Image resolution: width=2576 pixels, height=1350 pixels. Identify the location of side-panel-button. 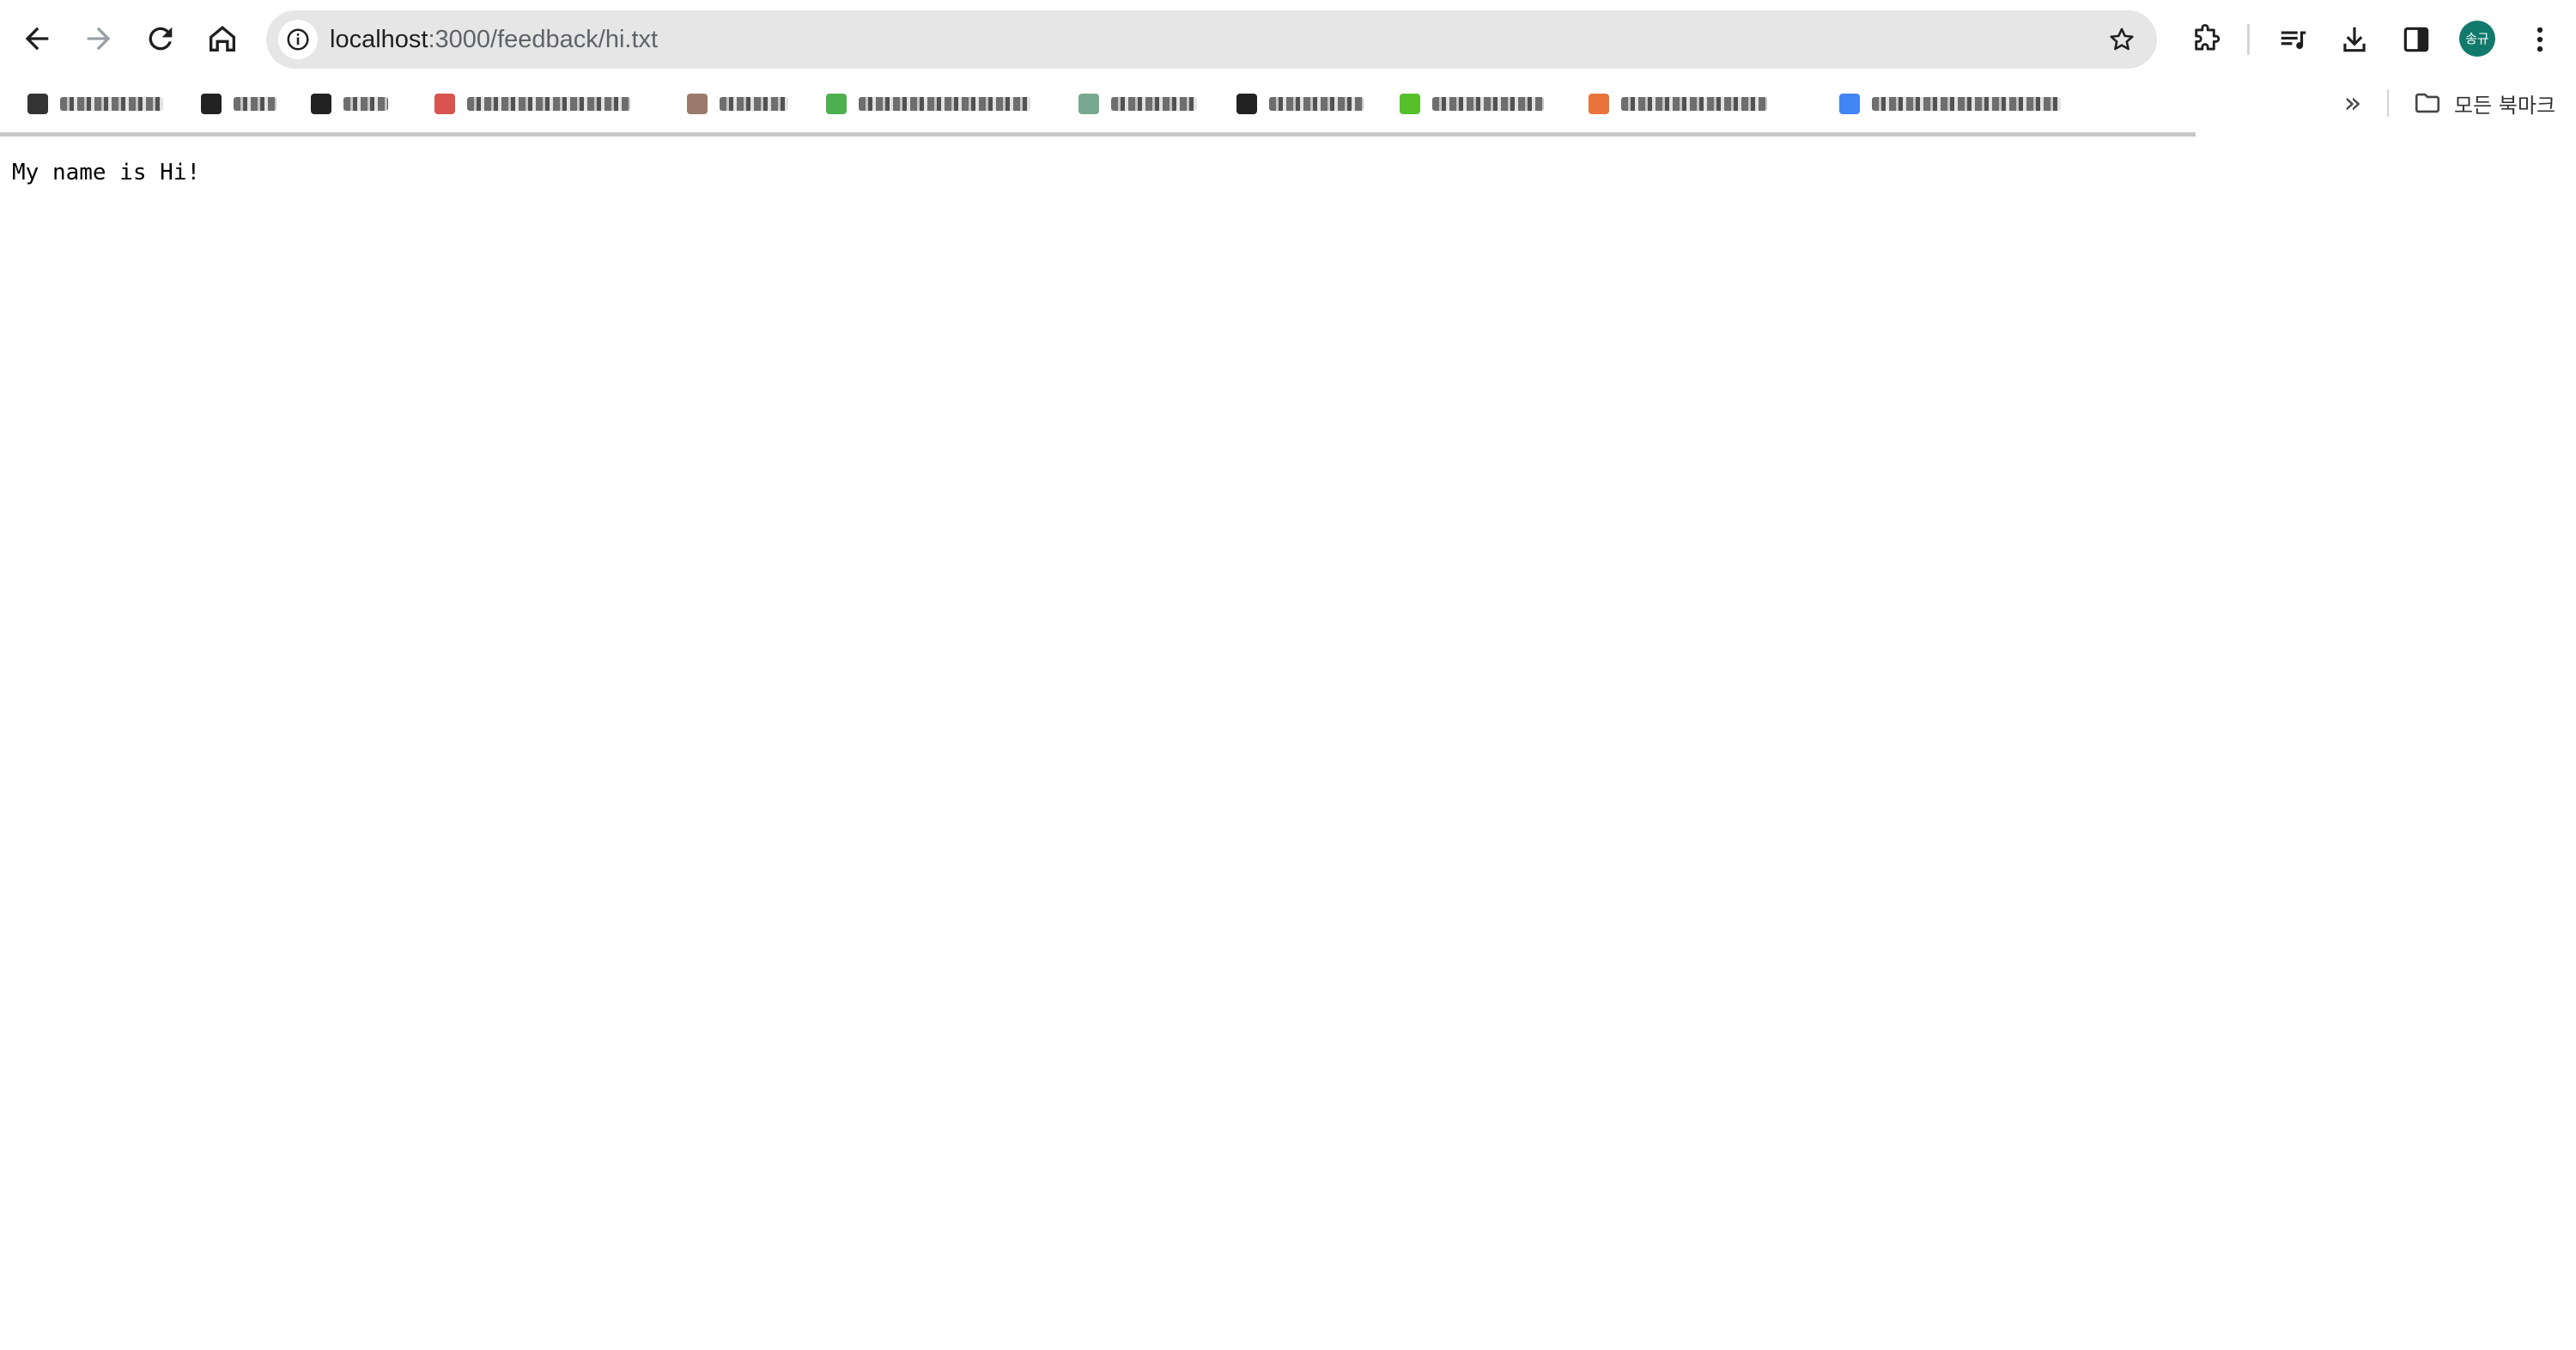
(2416, 39).